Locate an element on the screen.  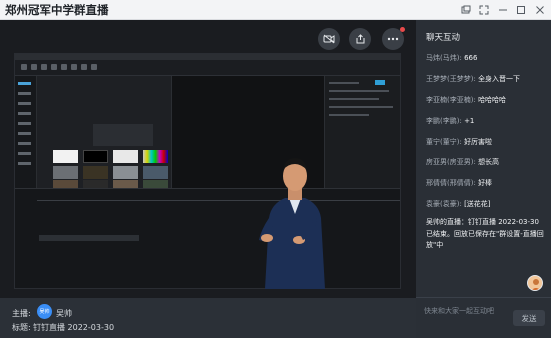
picture-in-picture-icon is located at coordinates (466, 10).